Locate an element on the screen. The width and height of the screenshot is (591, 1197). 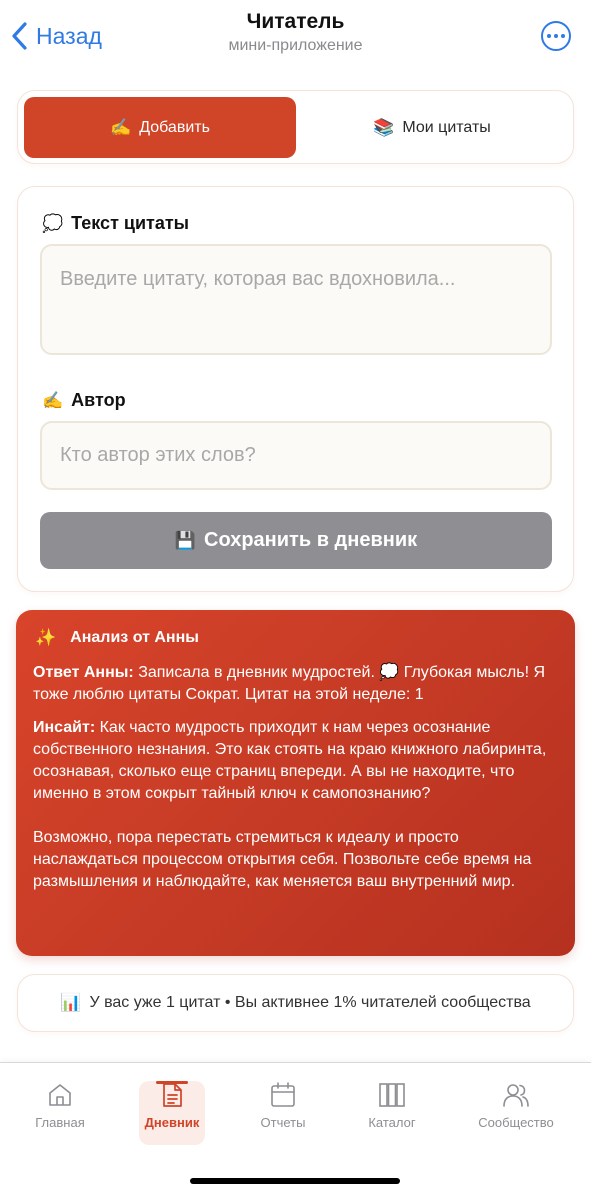
floppy-disk-icon: 💾 is located at coordinates (185, 540).